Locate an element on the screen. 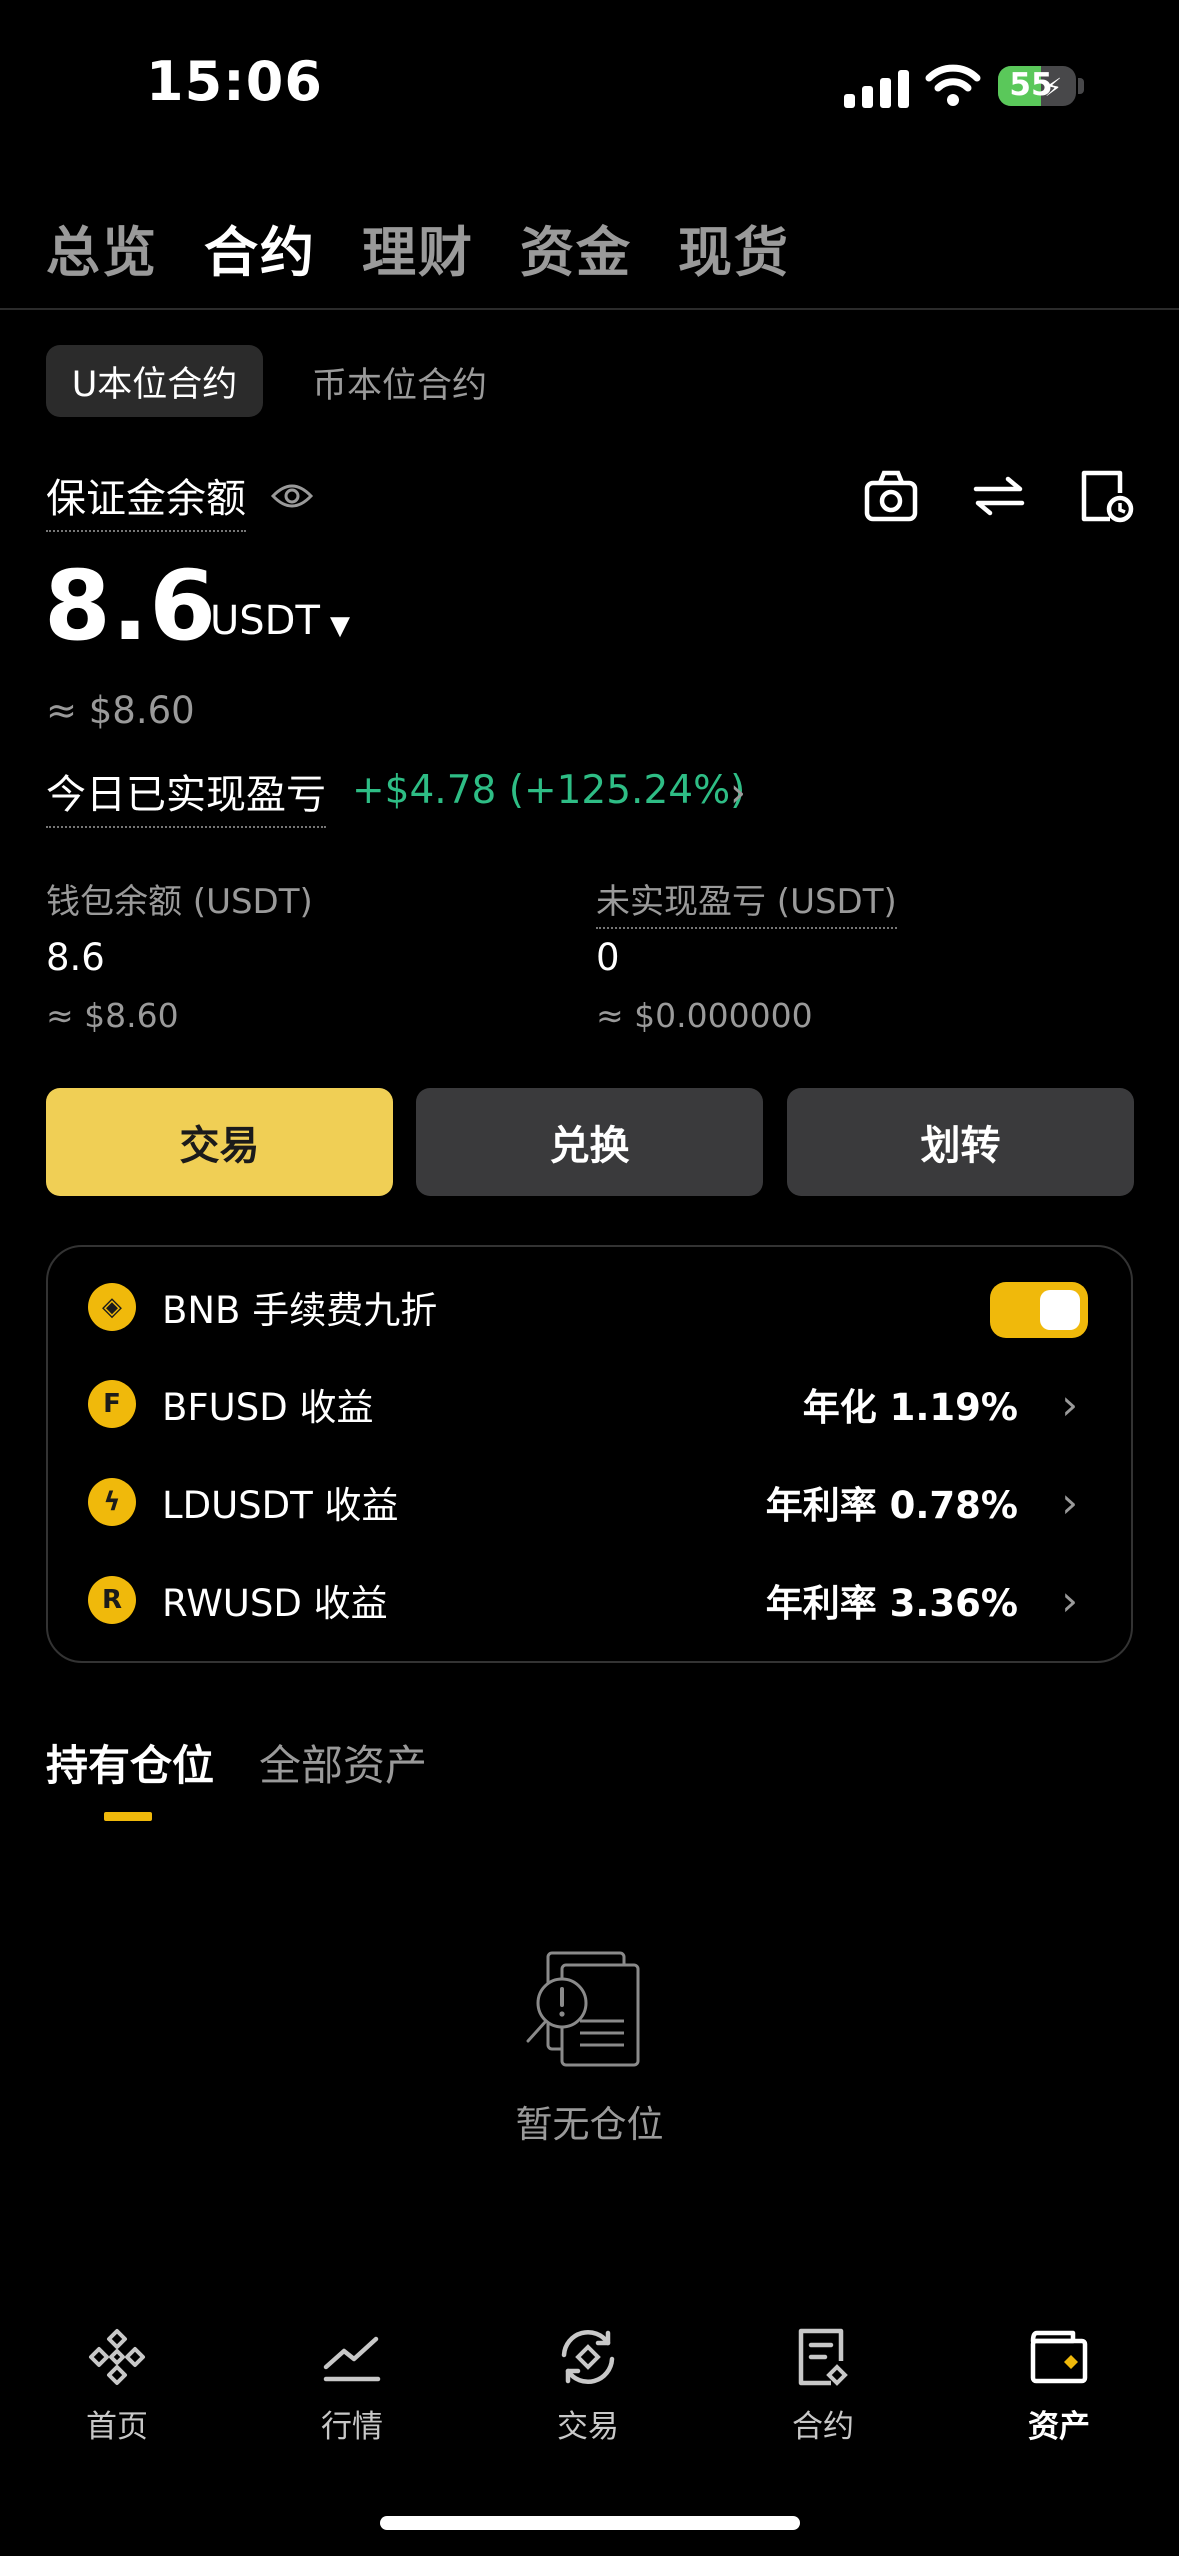  unrealized-pnl-label: 未实现盈亏 (USDT) is located at coordinates (746, 901).